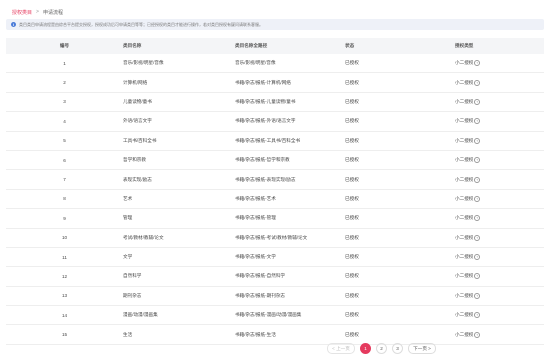  Describe the element at coordinates (64, 257) in the screenshot. I see `row-number: 11` at that location.